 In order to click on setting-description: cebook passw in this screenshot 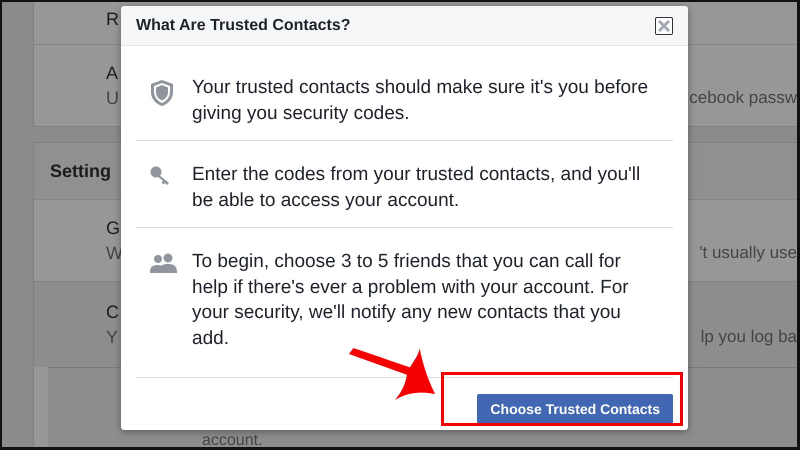, I will do `click(743, 98)`.